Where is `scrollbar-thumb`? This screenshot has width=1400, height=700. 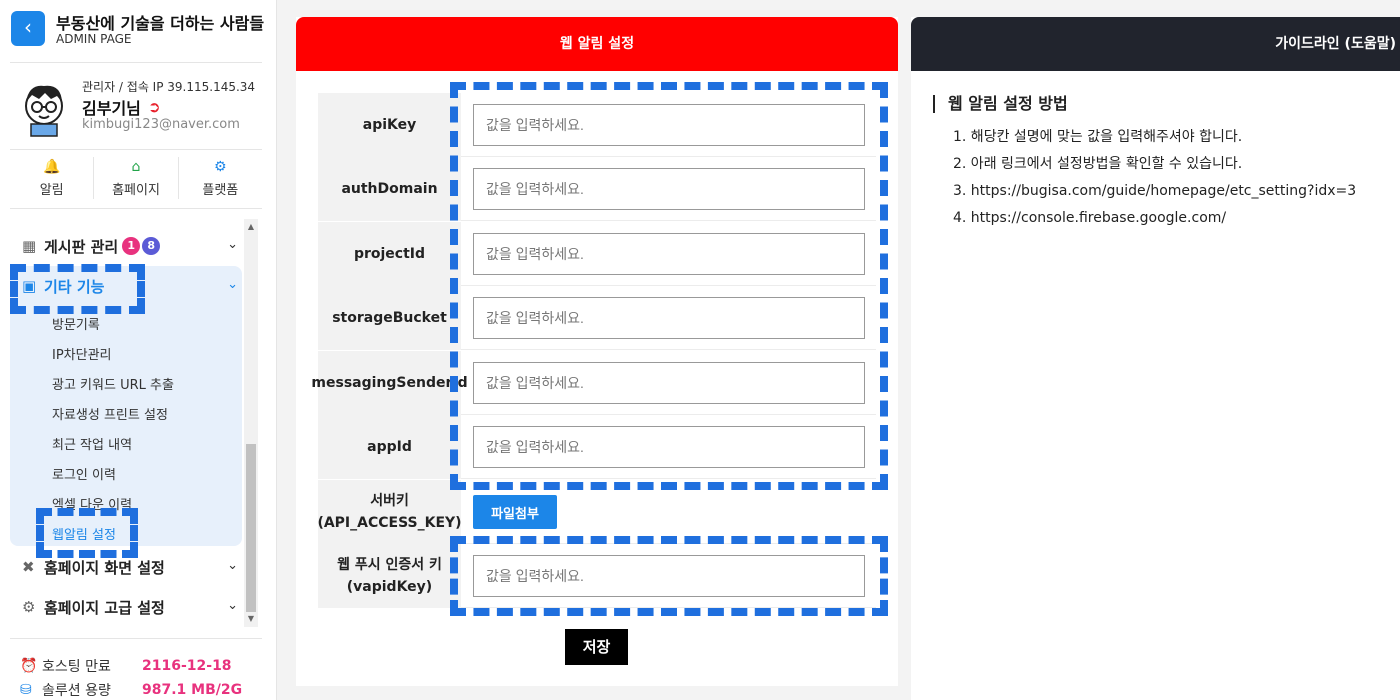
scrollbar-thumb is located at coordinates (251, 528).